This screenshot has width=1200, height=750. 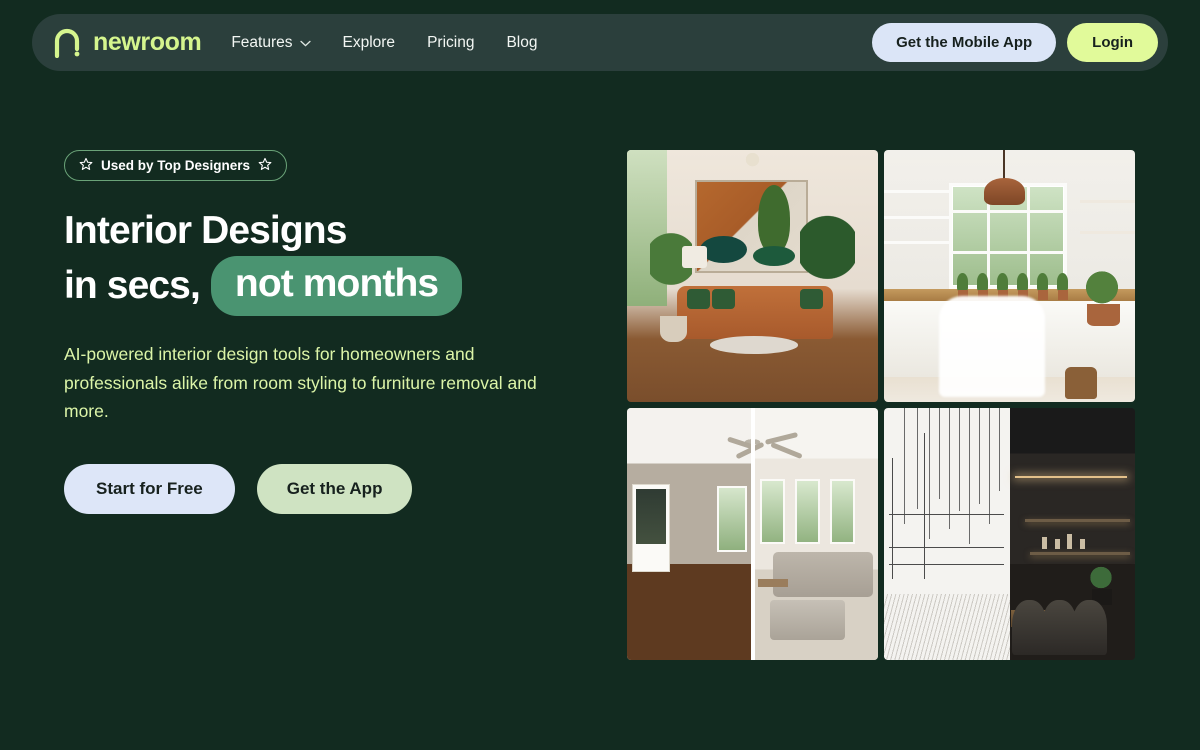 I want to click on chandelier-decor, so click(x=752, y=164).